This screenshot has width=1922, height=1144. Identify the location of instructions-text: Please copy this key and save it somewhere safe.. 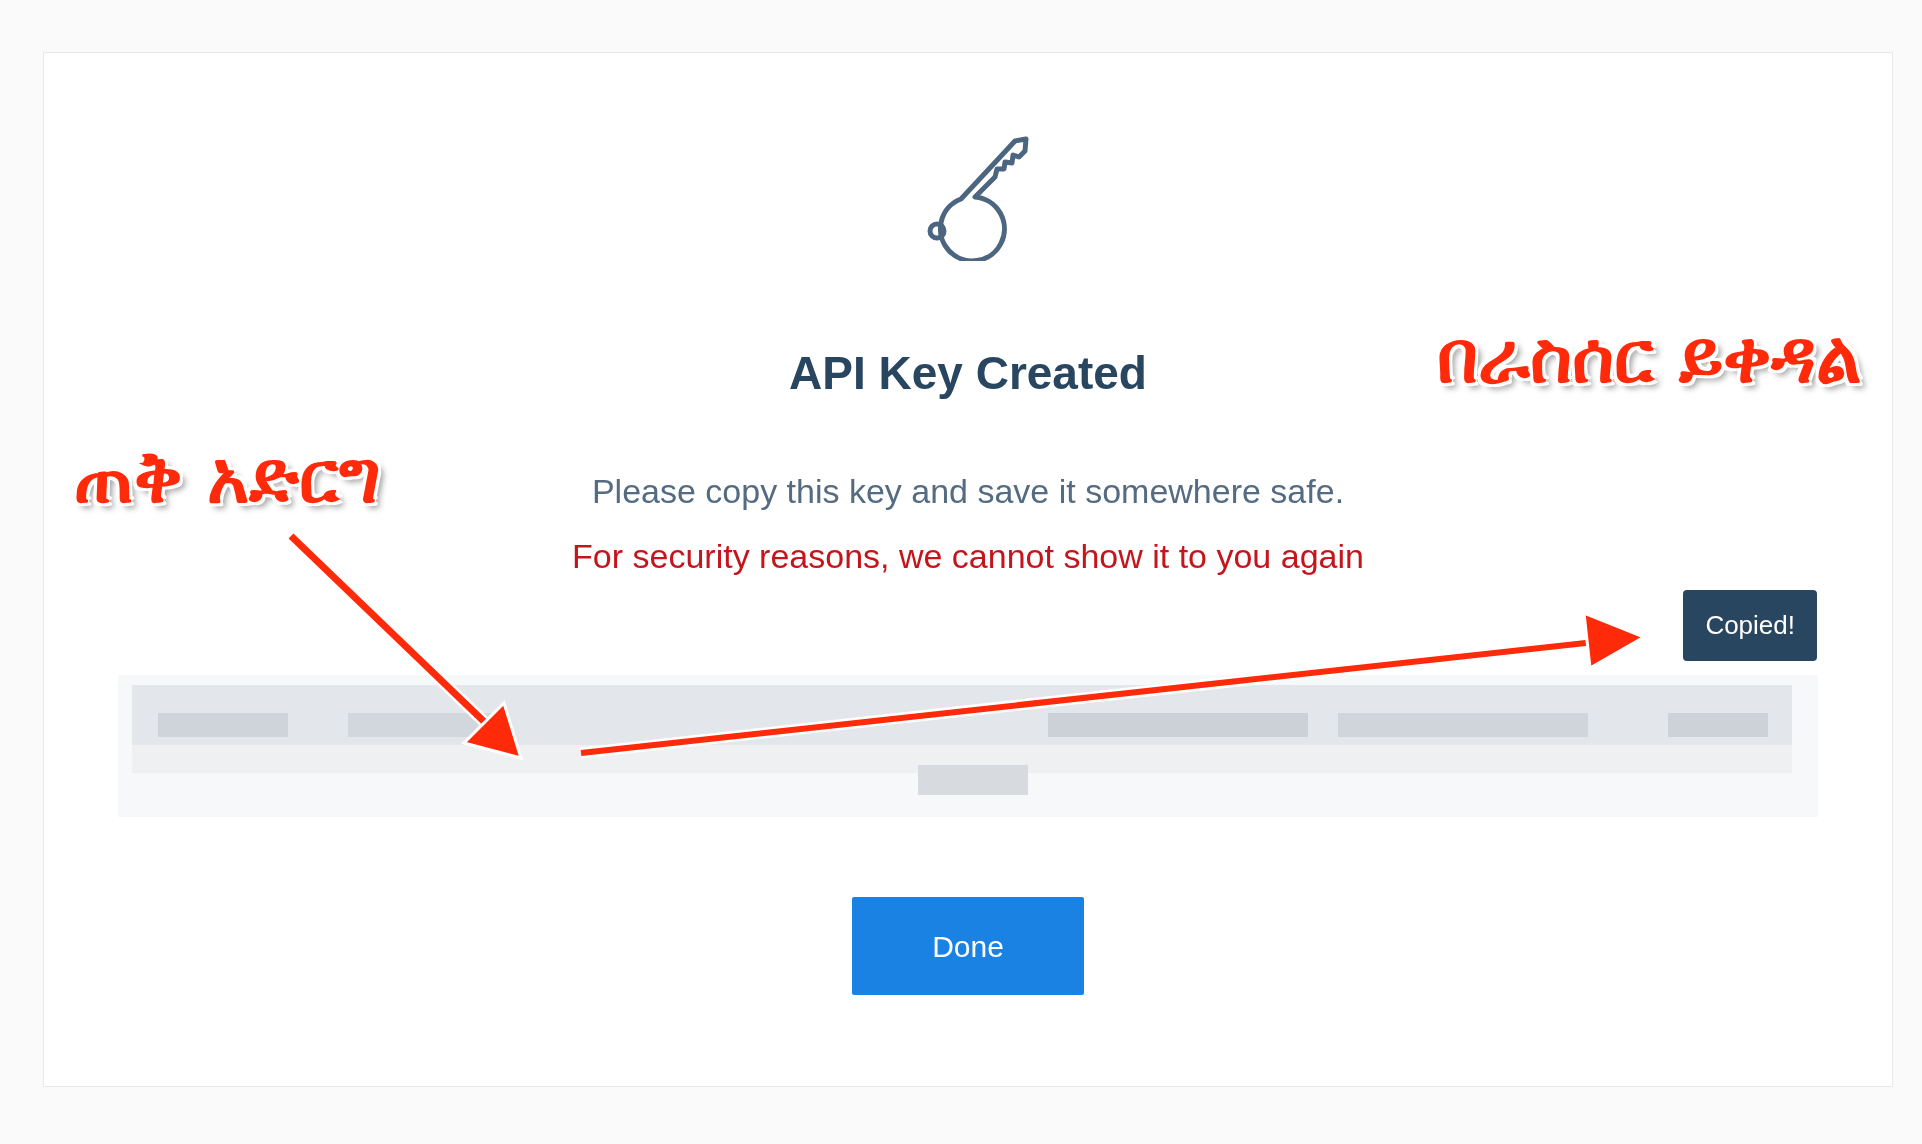
(968, 491).